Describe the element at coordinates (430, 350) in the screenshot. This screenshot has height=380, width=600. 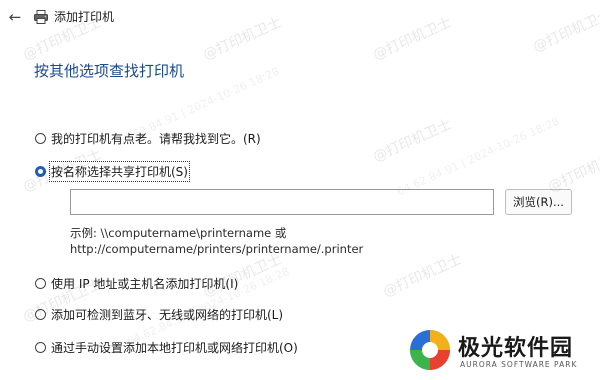
I see `aurora-logo-icon` at that location.